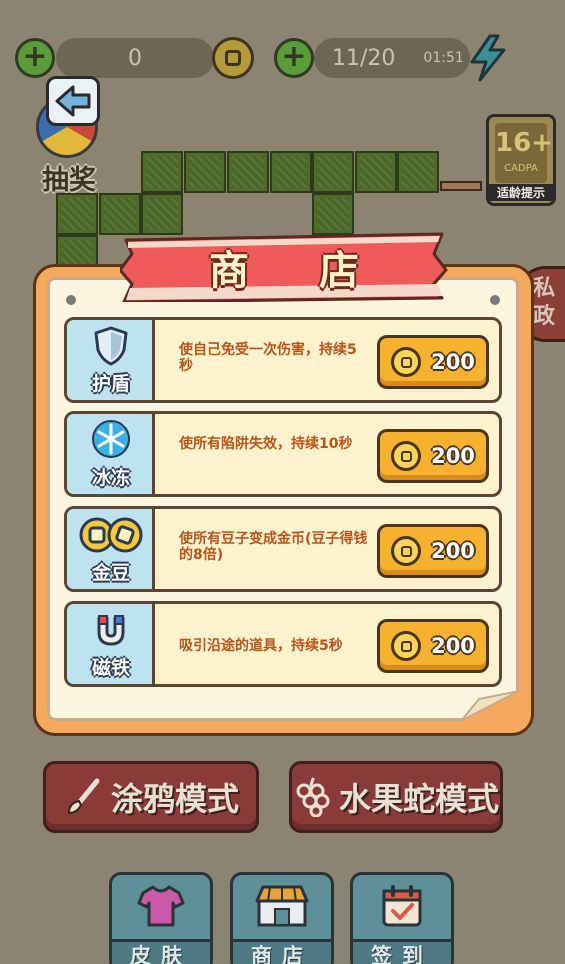 This screenshot has height=964, width=565. What do you see at coordinates (521, 160) in the screenshot?
I see `age-rating-badge: 16+ CADPA 适龄提示` at bounding box center [521, 160].